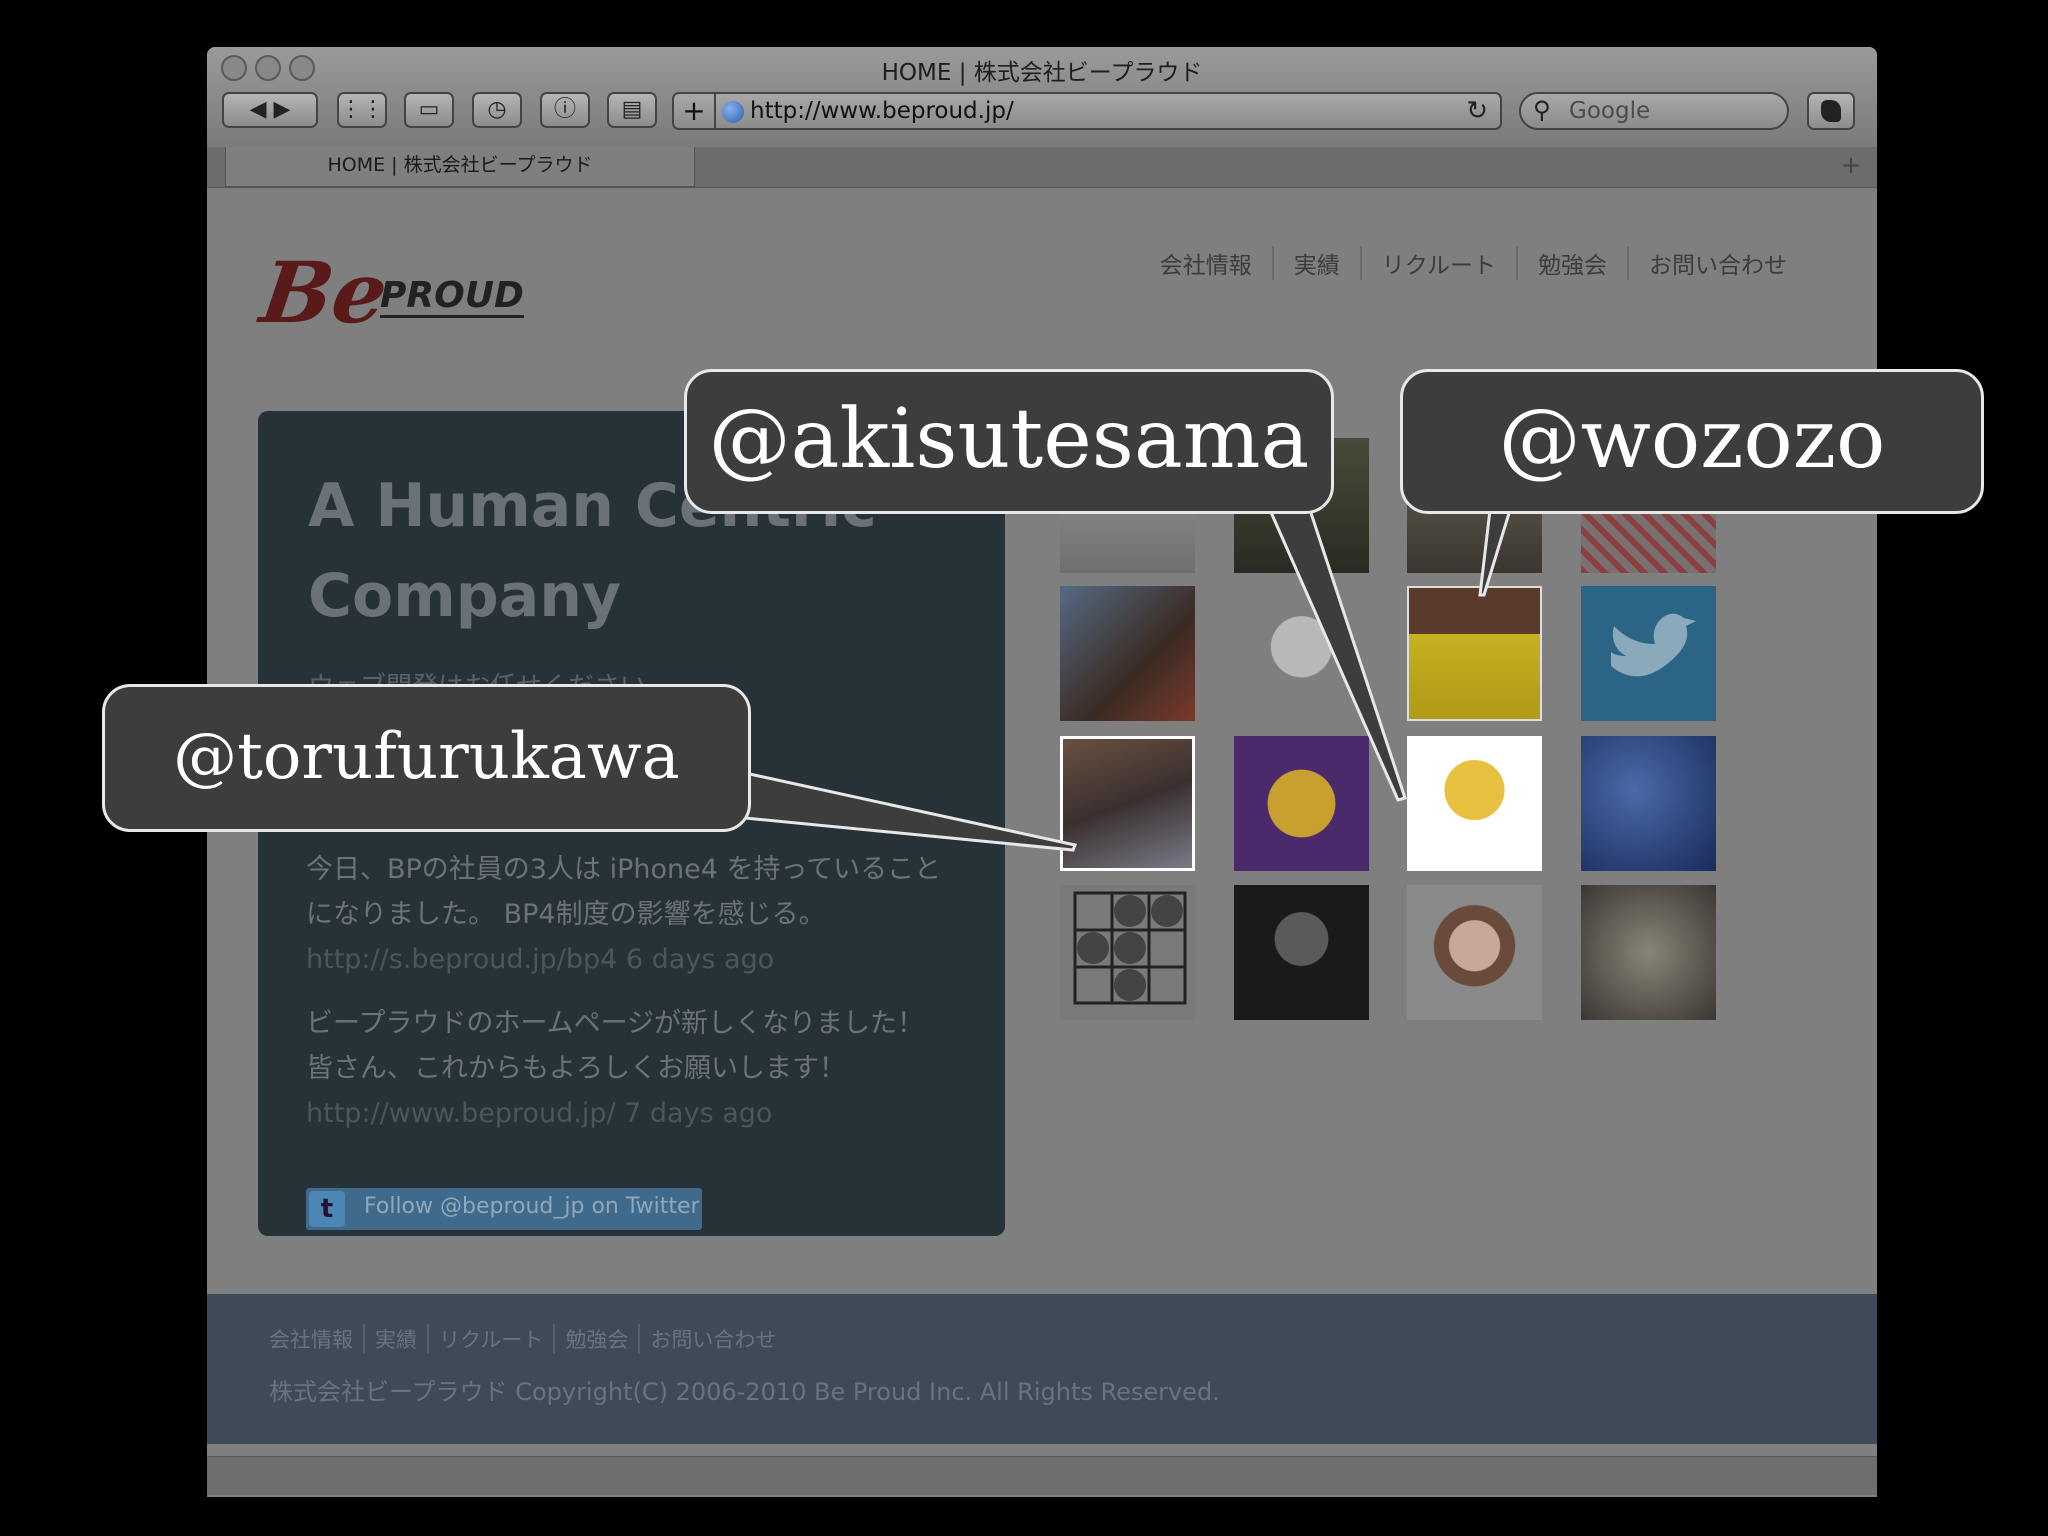 The height and width of the screenshot is (1536, 2048). What do you see at coordinates (1337, 655) in the screenshot?
I see `akisutesama-pointer` at bounding box center [1337, 655].